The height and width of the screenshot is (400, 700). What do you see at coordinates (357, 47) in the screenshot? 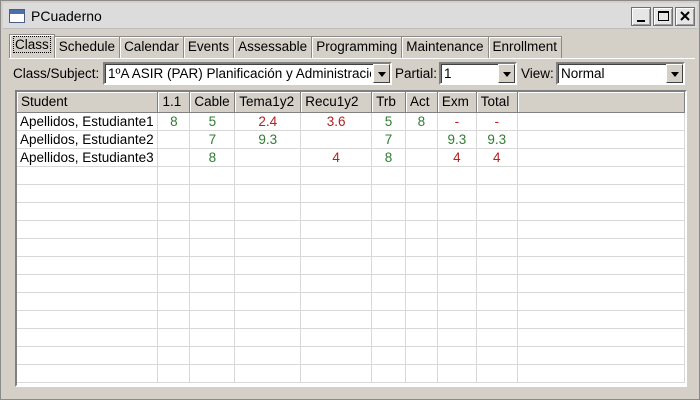
I see `tab-programming: Programming` at bounding box center [357, 47].